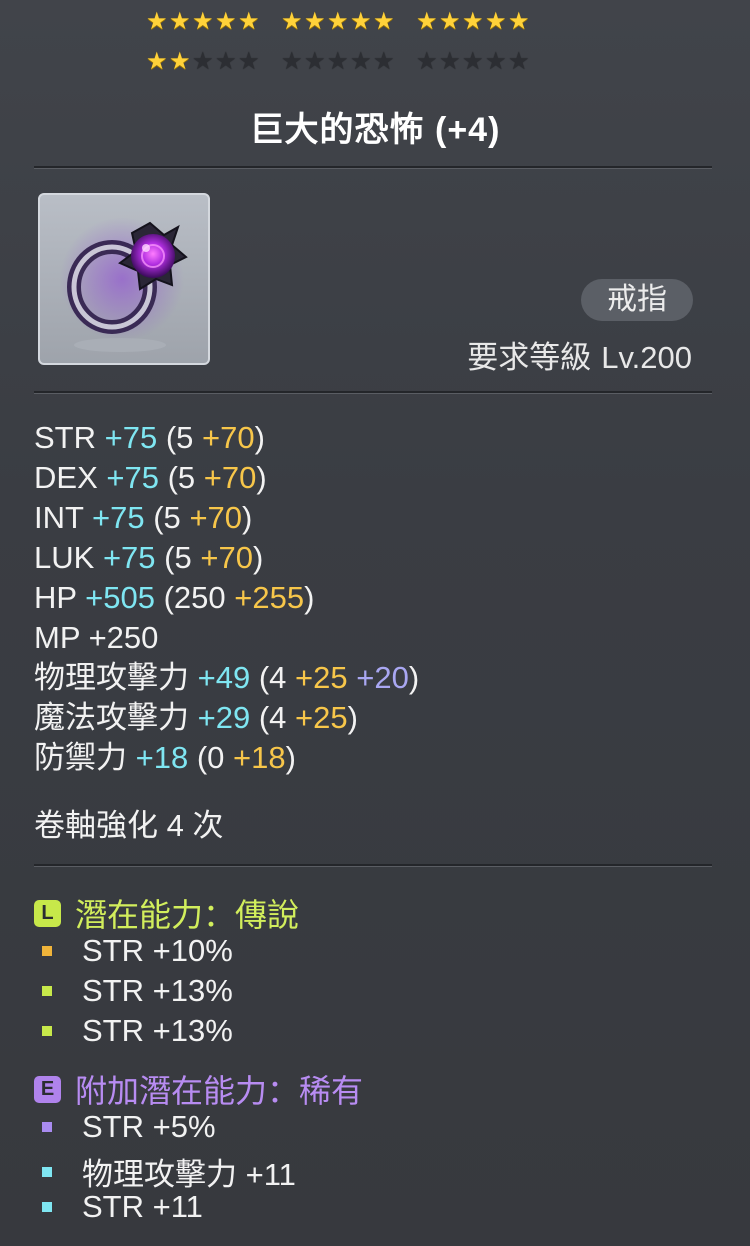  I want to click on star-force-row-2: ★ ★ ★ ★ ★ ★ ★ ★ ★ ★ ★ ★ ★ ★ ★, so click(348, 62).